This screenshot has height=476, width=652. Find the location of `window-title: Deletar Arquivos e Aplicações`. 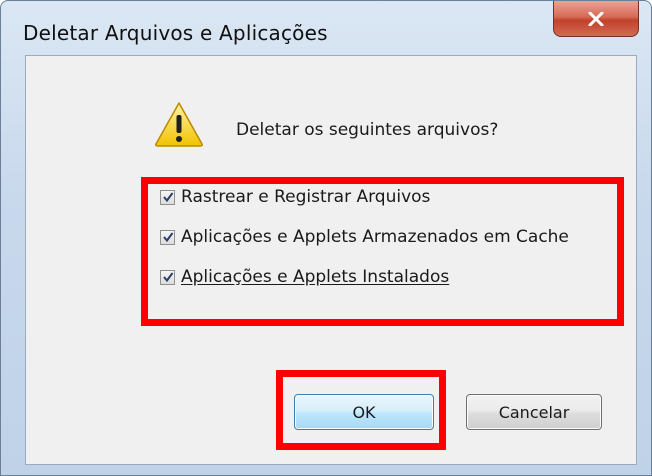

window-title: Deletar Arquivos e Aplicações is located at coordinates (175, 33).